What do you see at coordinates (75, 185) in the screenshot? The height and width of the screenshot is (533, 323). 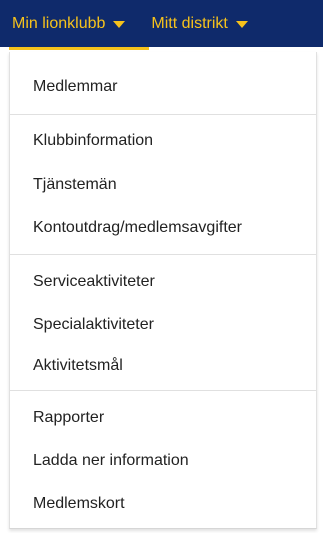 I see `menu-item-tjanstemen: Tjänstemän` at bounding box center [75, 185].